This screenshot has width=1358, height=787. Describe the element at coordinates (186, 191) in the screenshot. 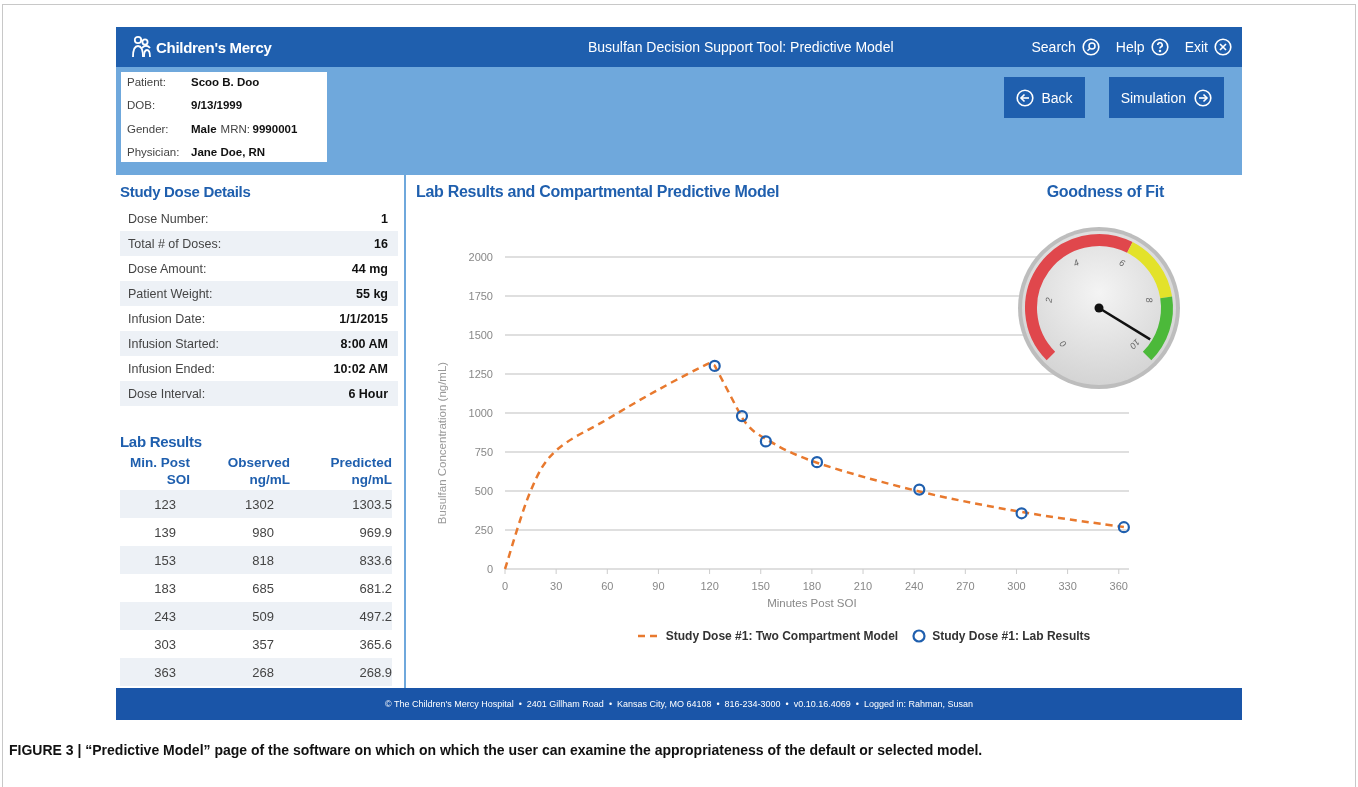

I see `section-title: Study Dose Details` at that location.